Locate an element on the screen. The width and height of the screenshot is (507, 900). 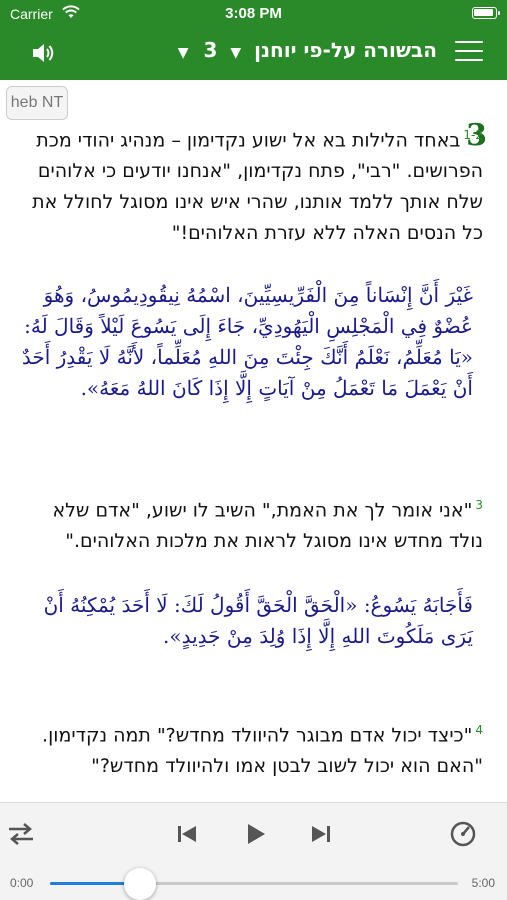
chapter-dropdown-icon: ▼ is located at coordinates (183, 53).